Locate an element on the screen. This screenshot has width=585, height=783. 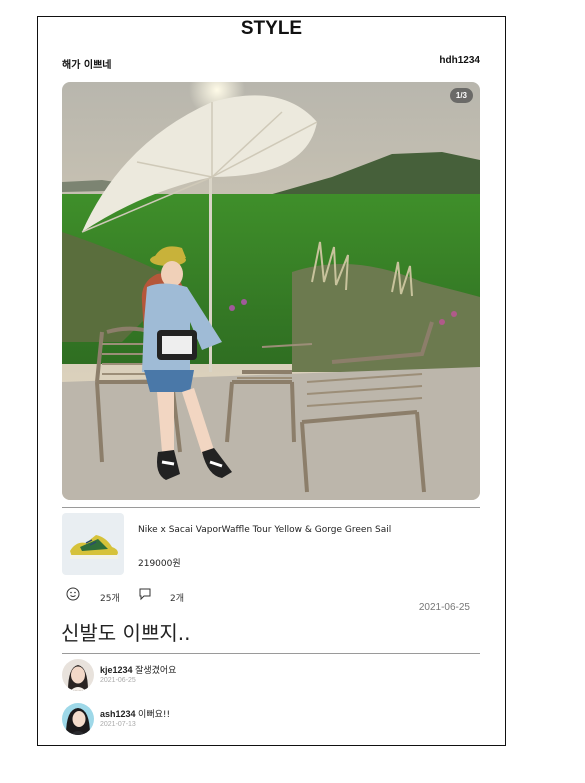
smile-icon is located at coordinates (73, 594).